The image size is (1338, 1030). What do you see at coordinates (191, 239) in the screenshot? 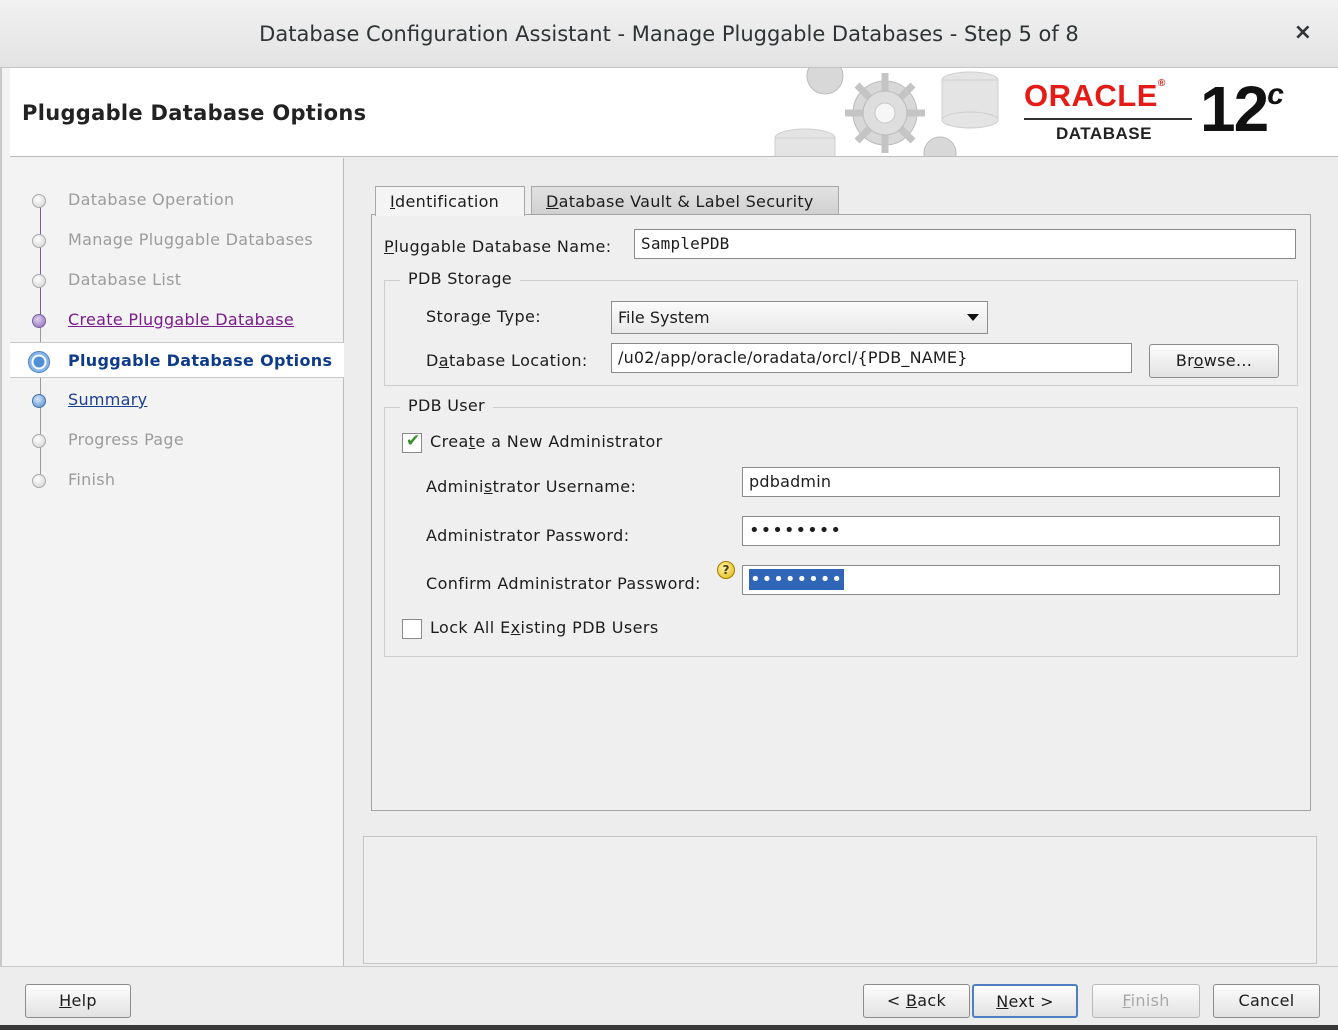
I see `step-label: Manage Pluggable Databases` at bounding box center [191, 239].